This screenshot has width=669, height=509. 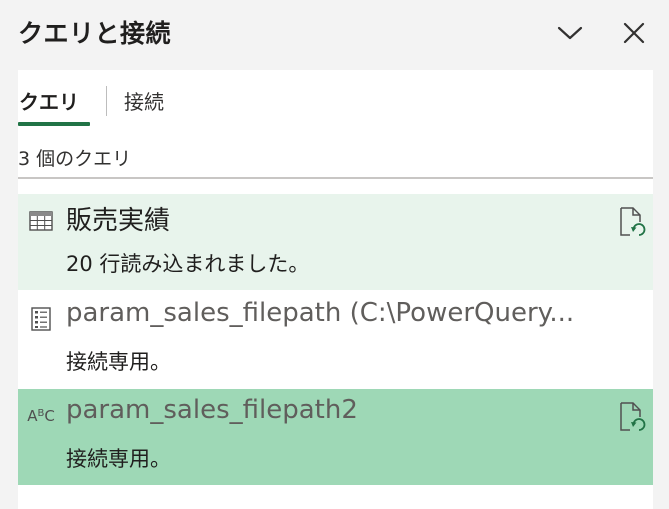 What do you see at coordinates (188, 264) in the screenshot?
I see `query-status: 20 行読み込まれました。` at bounding box center [188, 264].